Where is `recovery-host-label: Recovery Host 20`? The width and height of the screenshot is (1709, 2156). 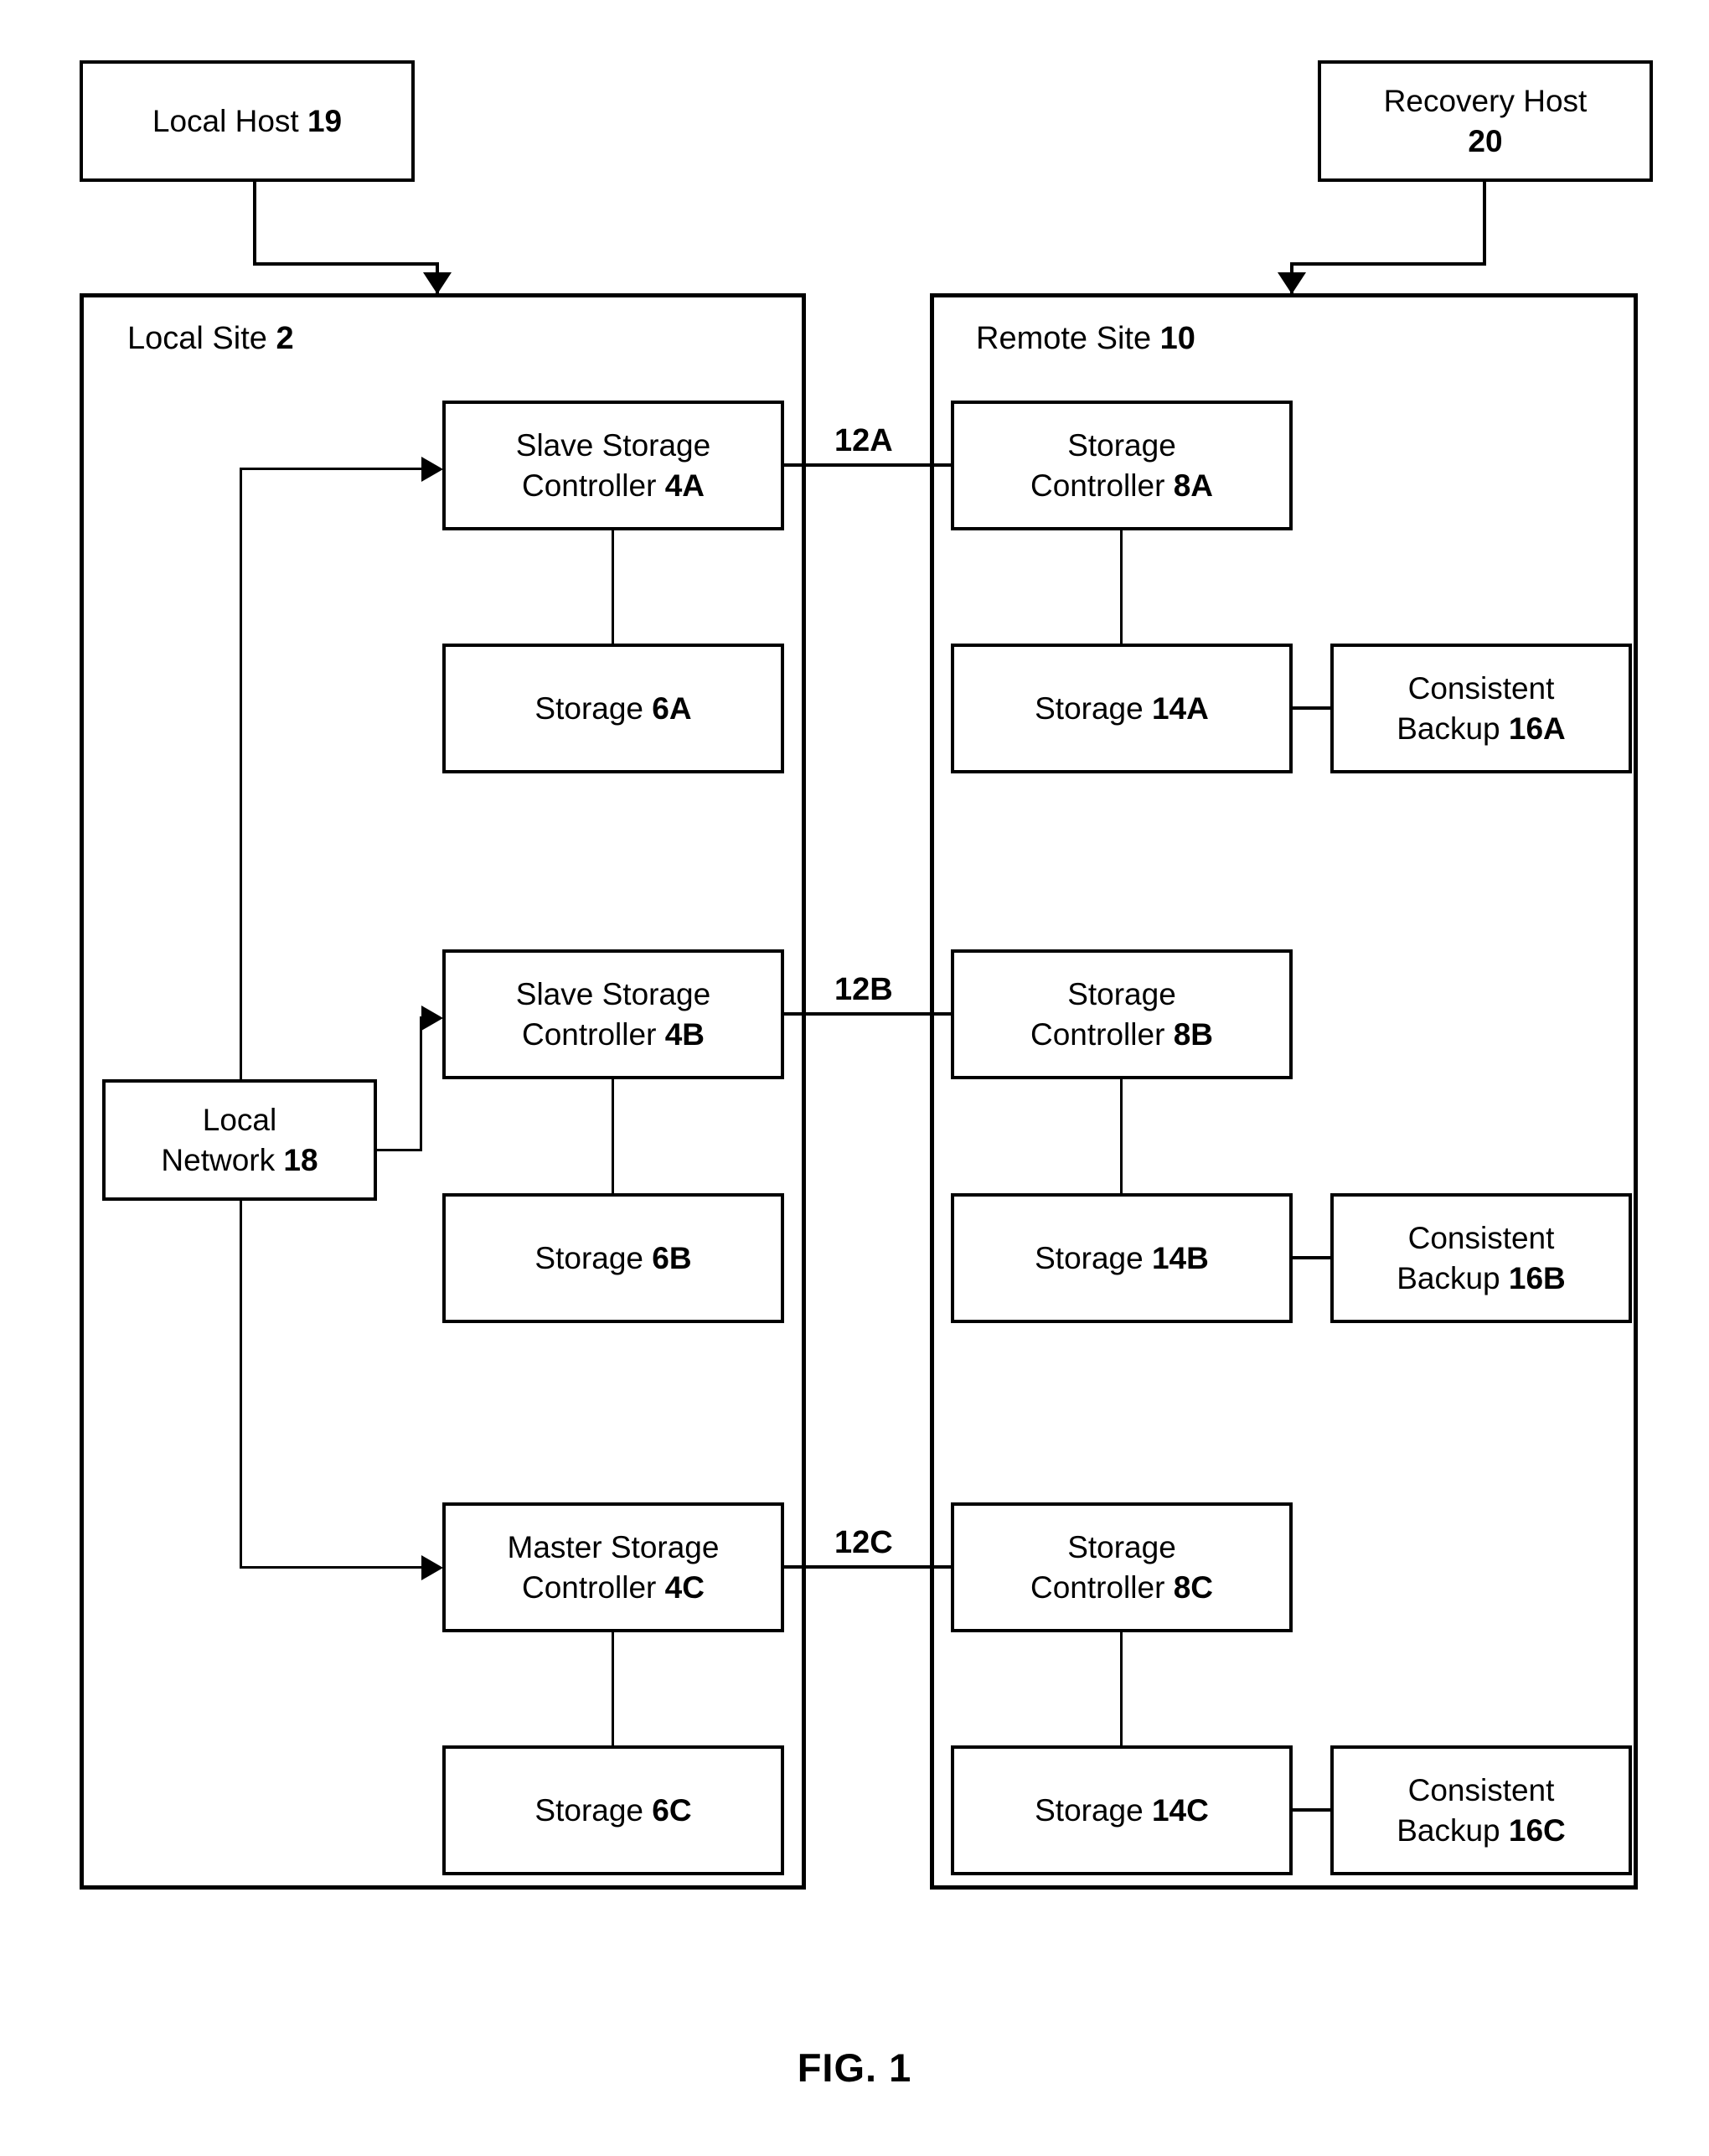 recovery-host-label: Recovery Host 20 is located at coordinates (1485, 121).